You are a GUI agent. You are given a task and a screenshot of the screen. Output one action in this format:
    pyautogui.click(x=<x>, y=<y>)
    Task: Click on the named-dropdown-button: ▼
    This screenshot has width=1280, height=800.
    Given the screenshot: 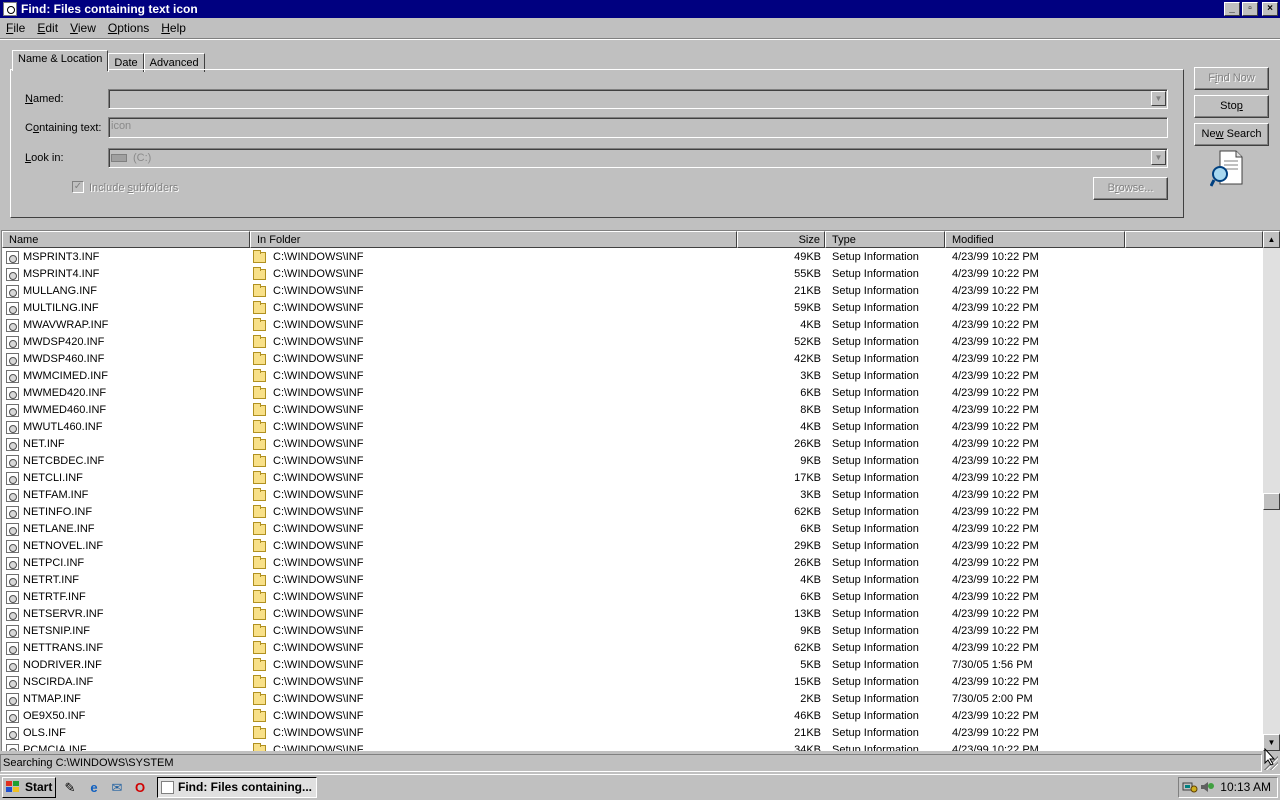 What is the action you would take?
    pyautogui.click(x=1158, y=98)
    